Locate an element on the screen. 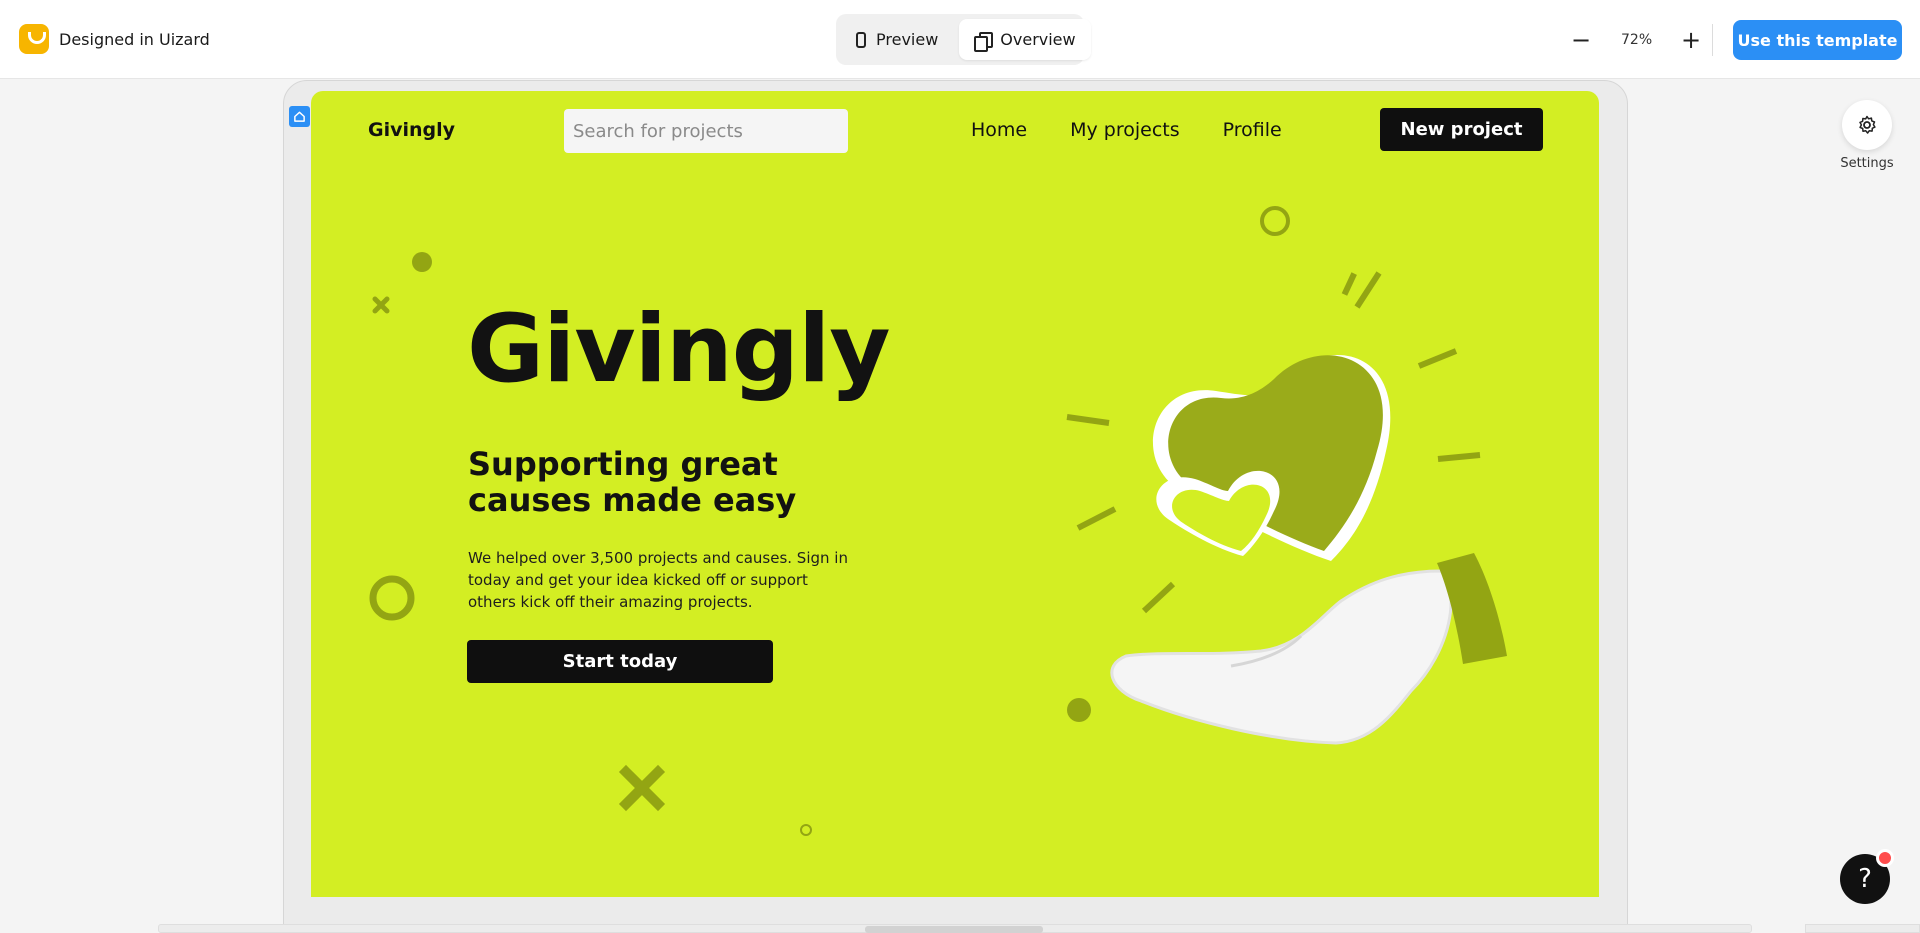 The height and width of the screenshot is (933, 1920). hero-subtitle: Supporting great causes made easy is located at coordinates (632, 482).